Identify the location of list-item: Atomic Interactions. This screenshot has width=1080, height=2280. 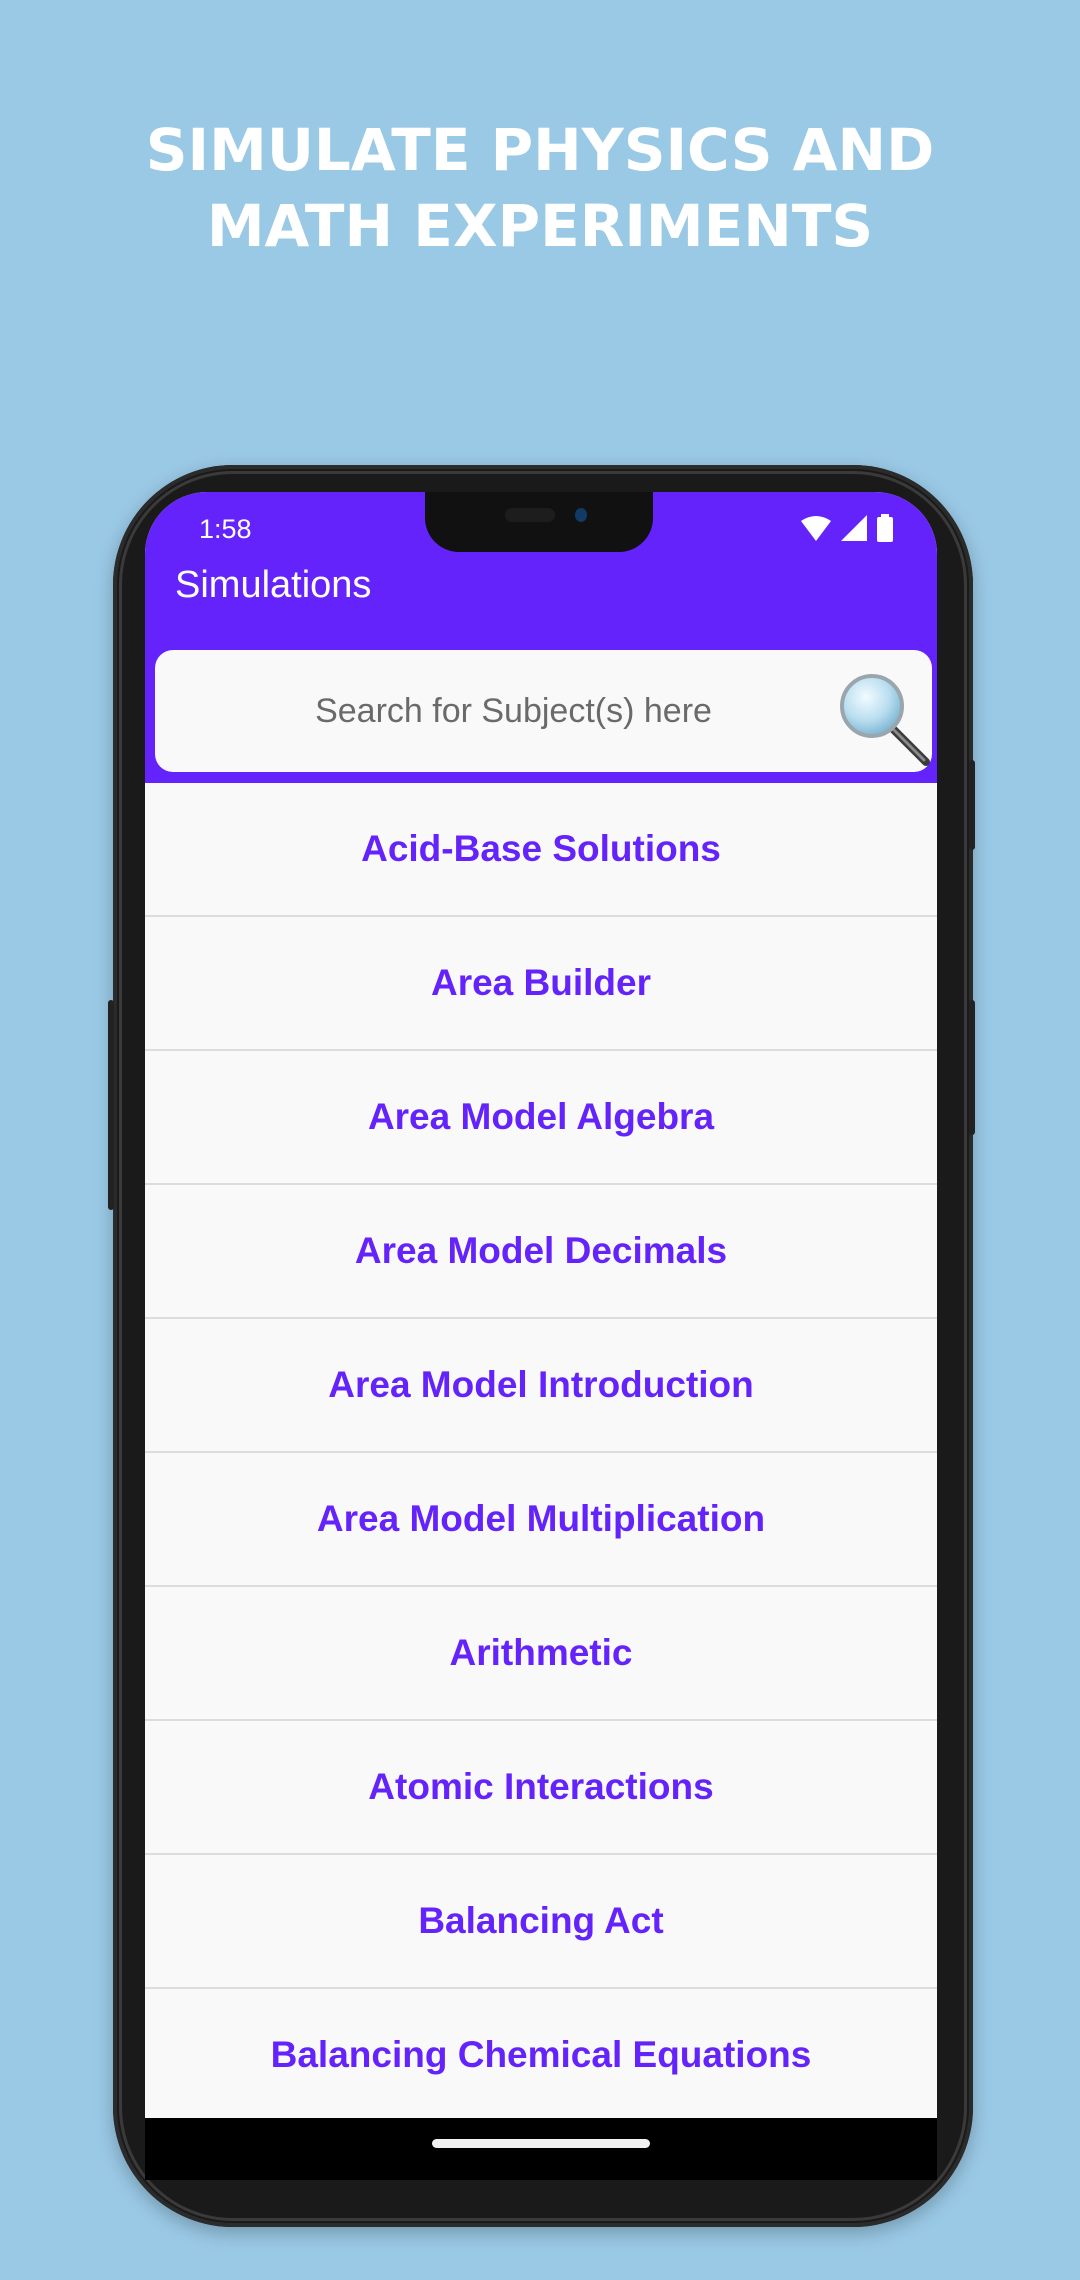
(541, 1788).